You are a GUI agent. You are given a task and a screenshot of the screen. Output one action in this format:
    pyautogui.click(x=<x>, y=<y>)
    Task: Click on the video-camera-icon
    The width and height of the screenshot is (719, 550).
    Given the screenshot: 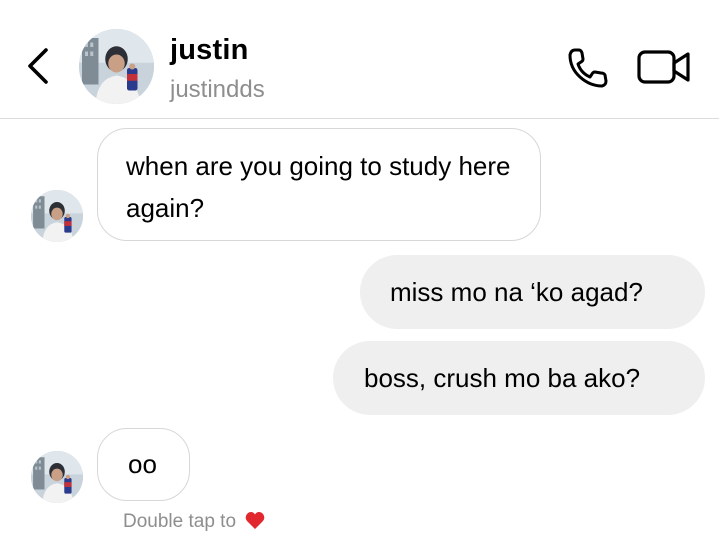 What is the action you would take?
    pyautogui.click(x=663, y=67)
    